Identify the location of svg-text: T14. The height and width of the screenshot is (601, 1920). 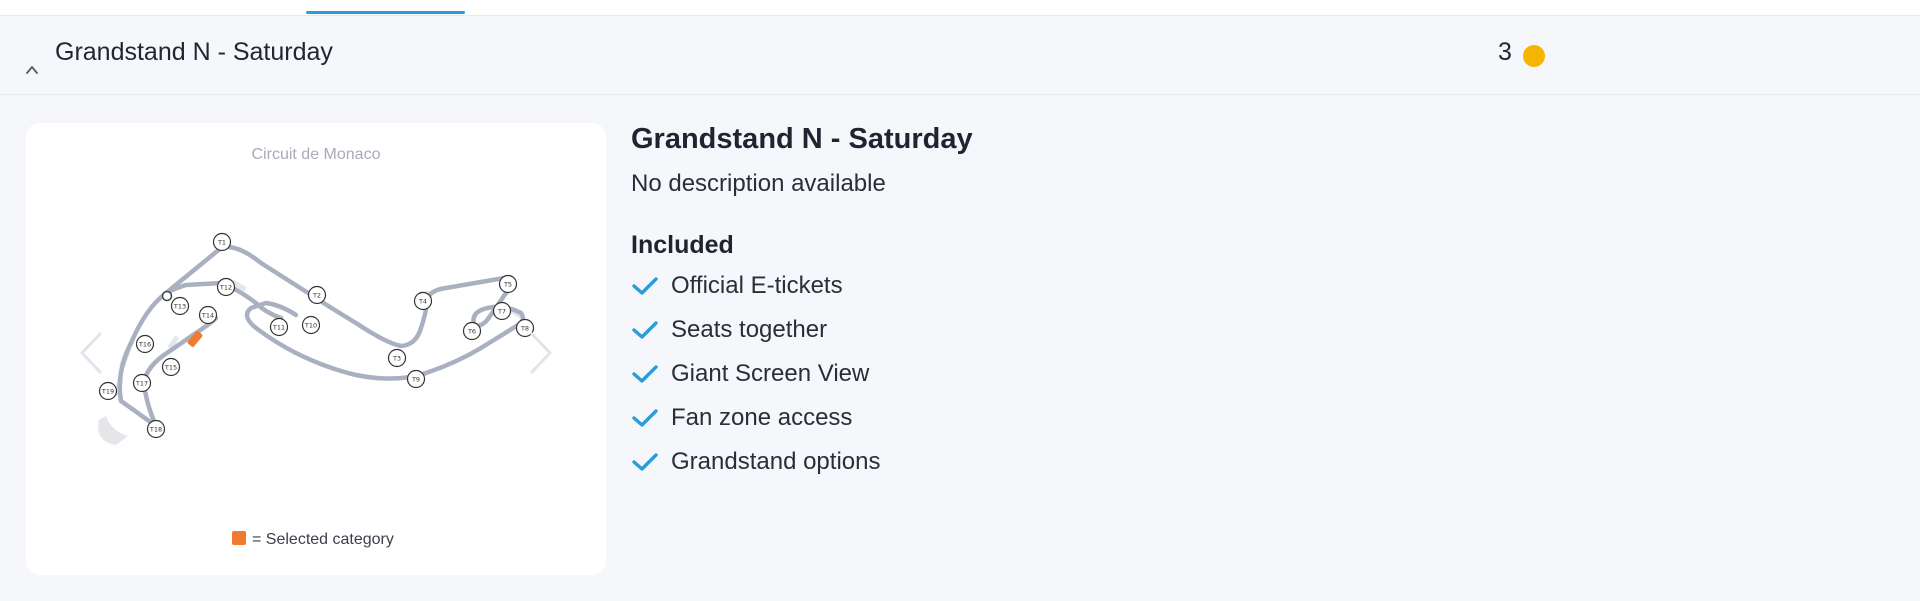
(207, 316).